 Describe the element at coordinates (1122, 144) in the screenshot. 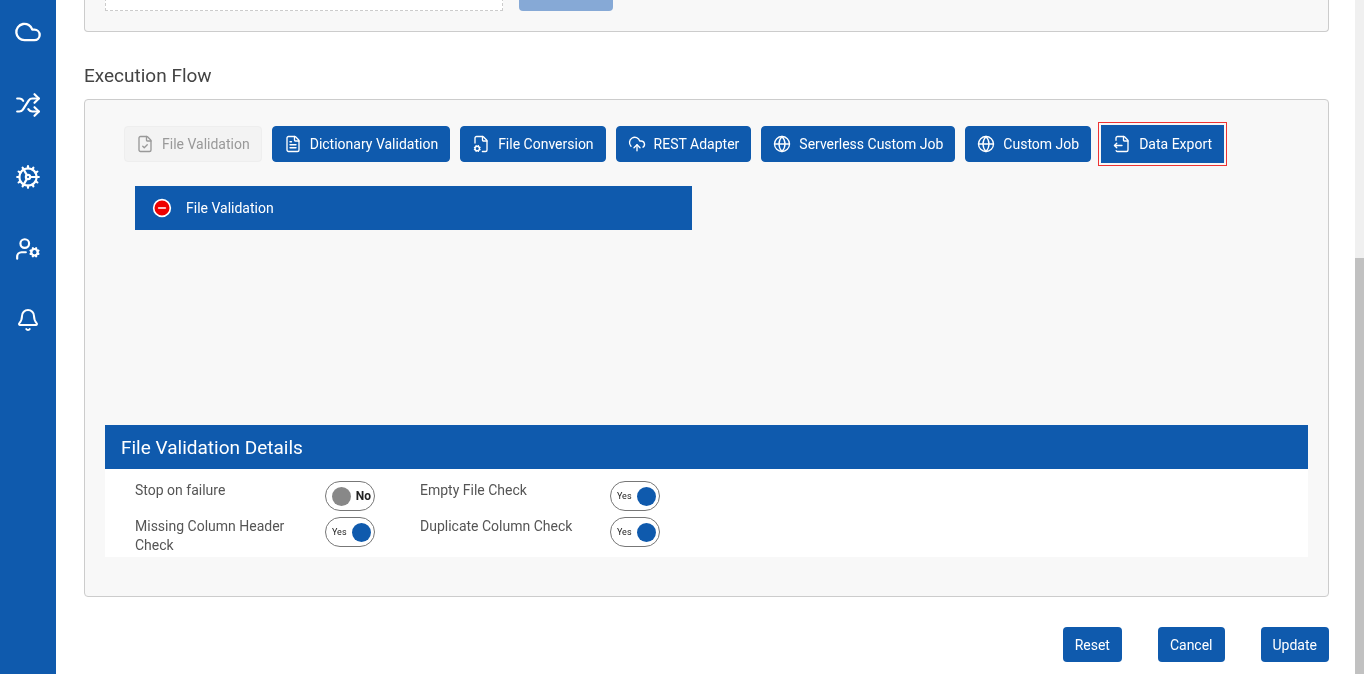

I see `file-export-icon` at that location.